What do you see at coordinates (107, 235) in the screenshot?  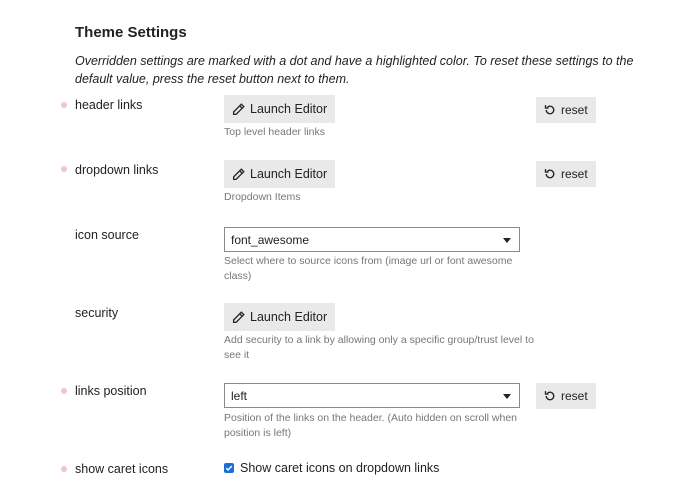 I see `setting-label-icon-source: icon source` at bounding box center [107, 235].